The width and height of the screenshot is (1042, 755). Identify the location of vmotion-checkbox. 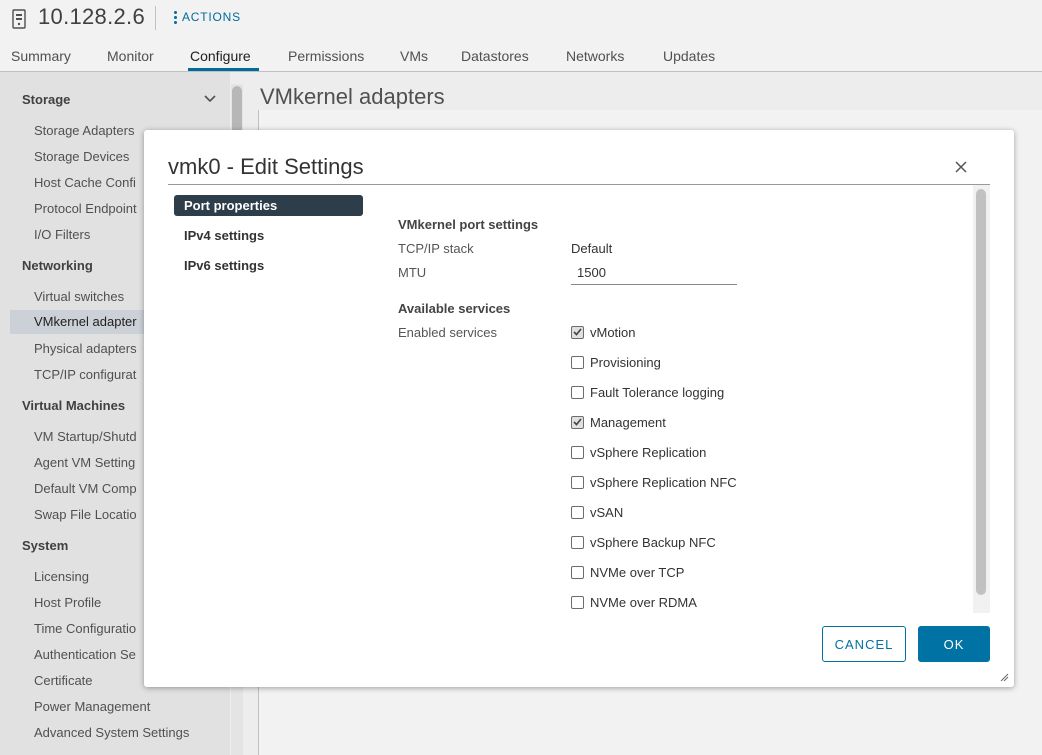
(577, 332).